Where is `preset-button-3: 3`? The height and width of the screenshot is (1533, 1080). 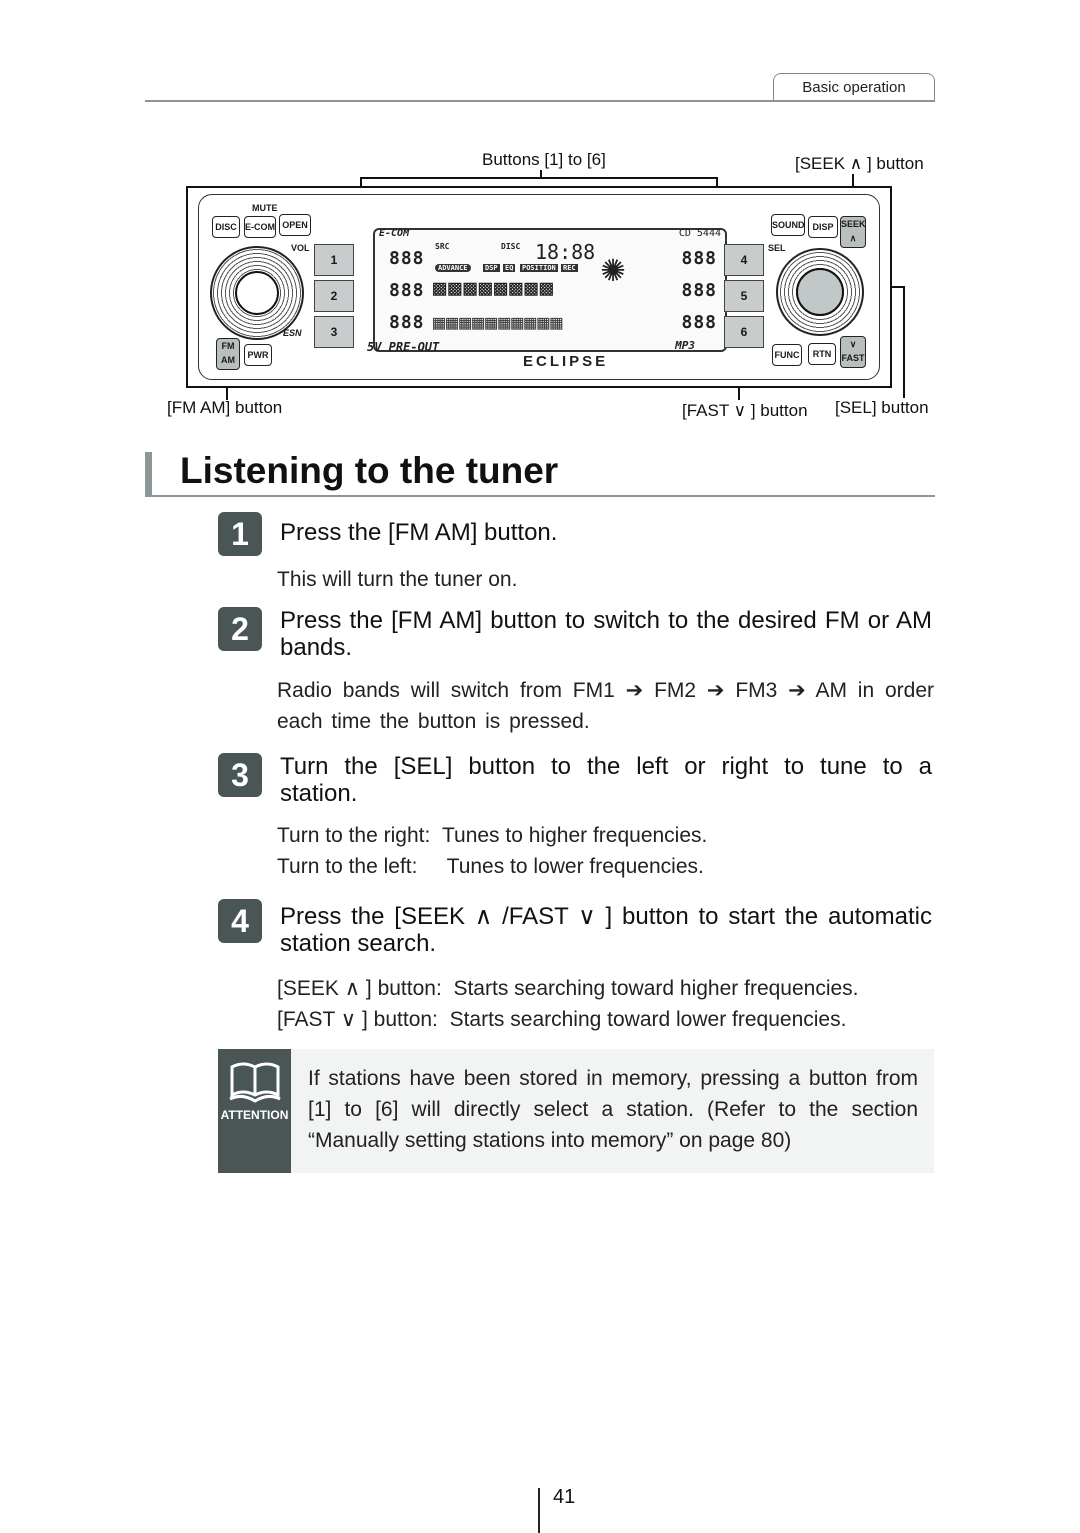 preset-button-3: 3 is located at coordinates (334, 332).